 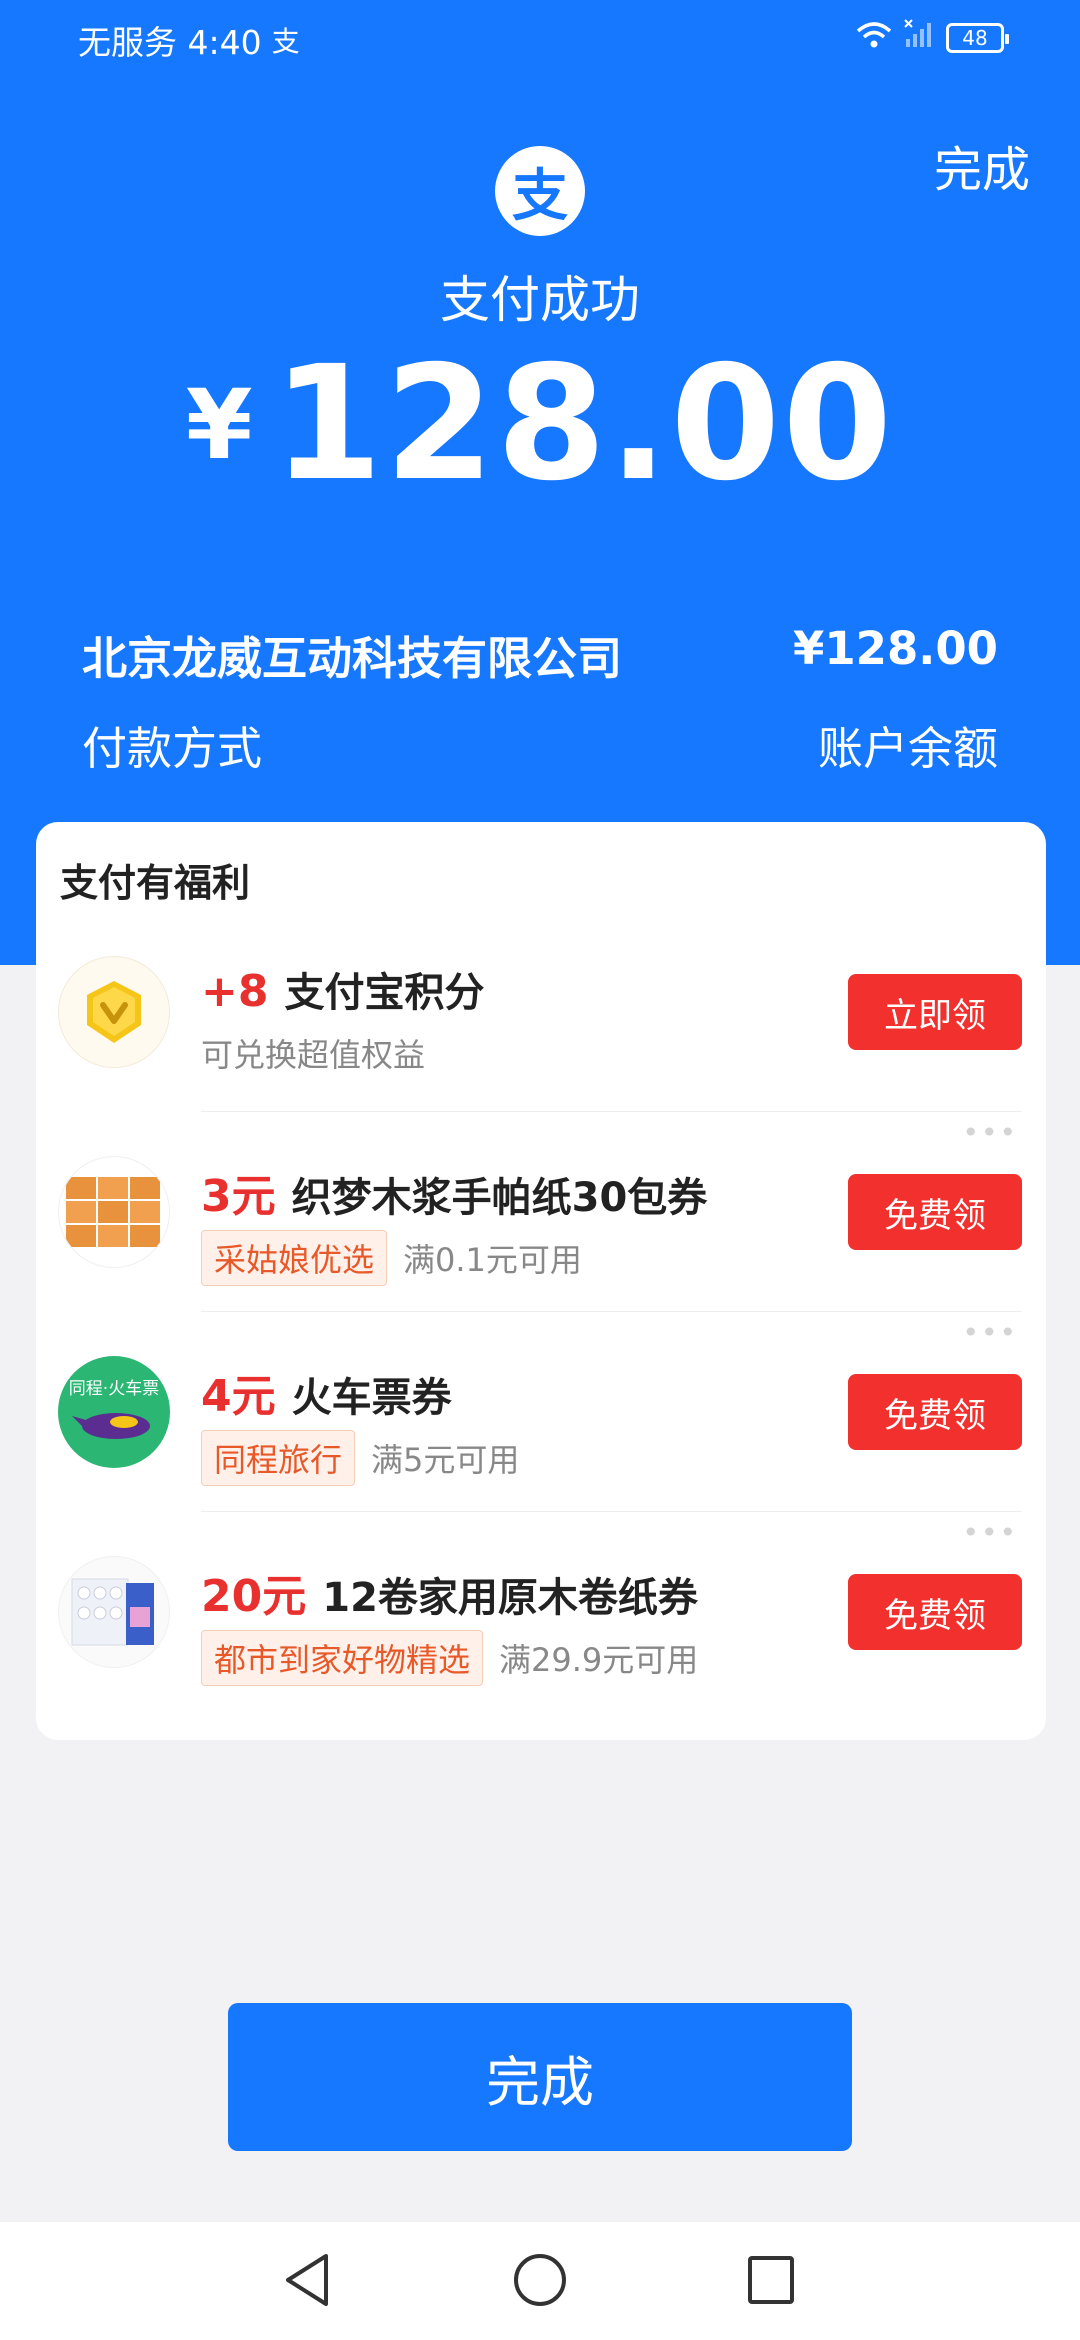 I want to click on train-icon-text: 同程·火车票, so click(x=114, y=1389).